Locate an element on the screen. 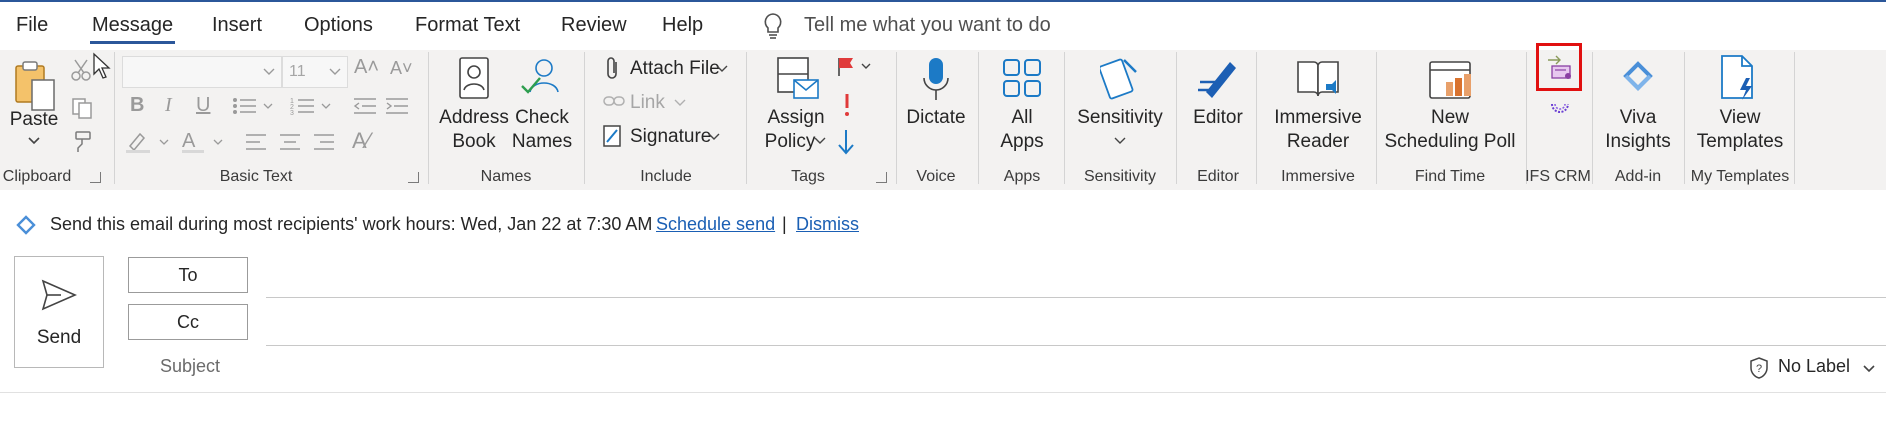  cc-button: Cc is located at coordinates (188, 322).